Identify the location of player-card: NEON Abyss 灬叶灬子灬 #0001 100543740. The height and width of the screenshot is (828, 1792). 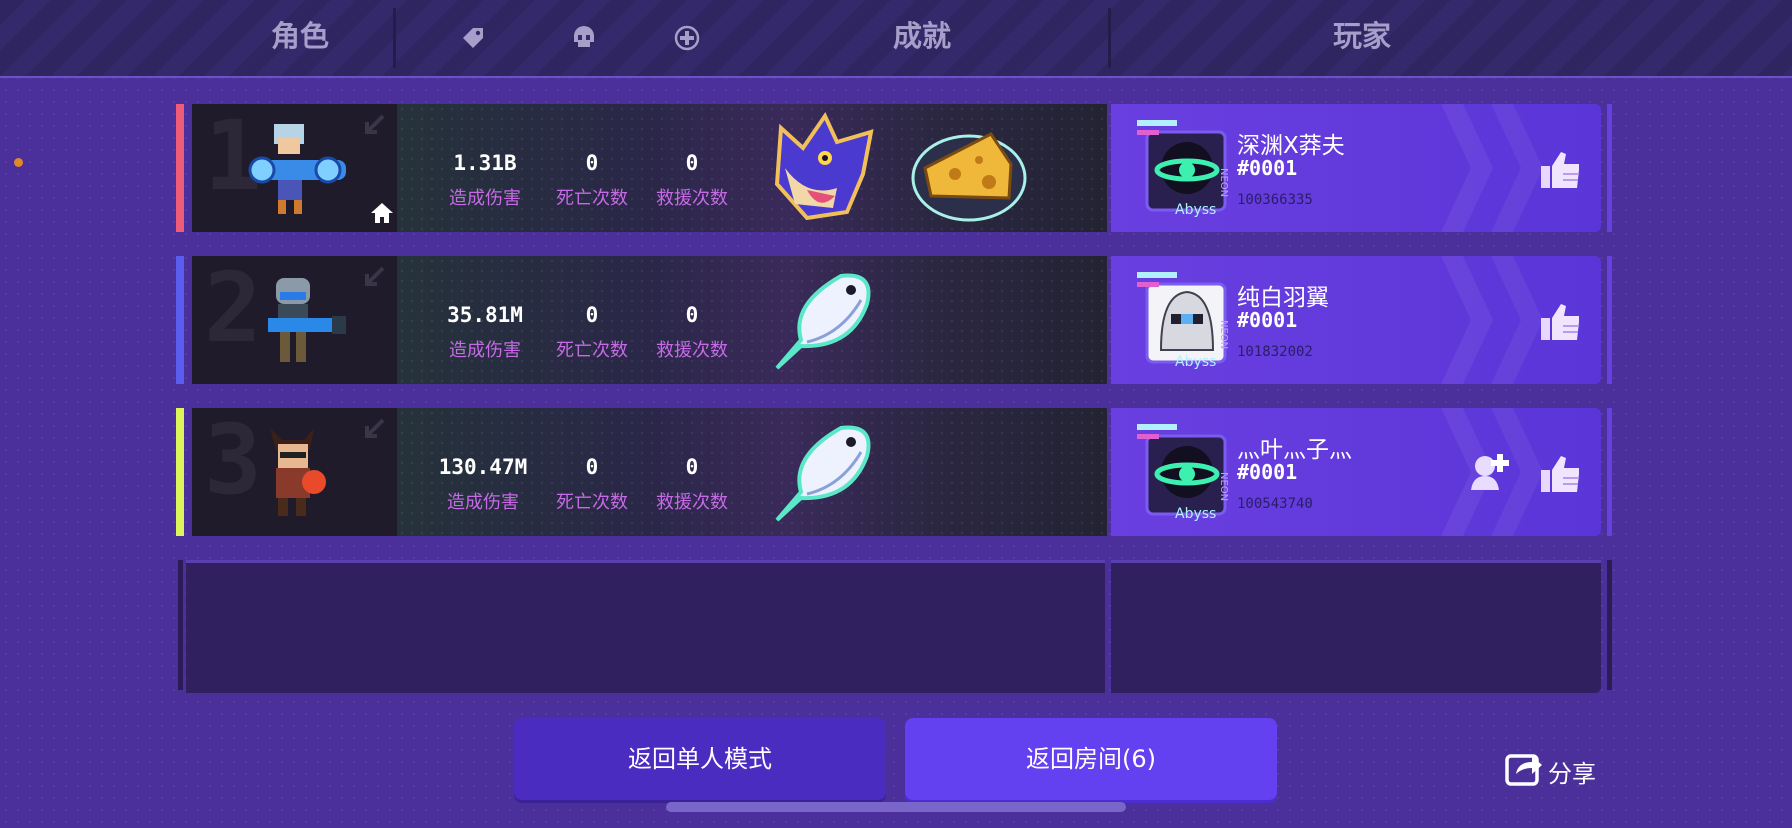
(1356, 472).